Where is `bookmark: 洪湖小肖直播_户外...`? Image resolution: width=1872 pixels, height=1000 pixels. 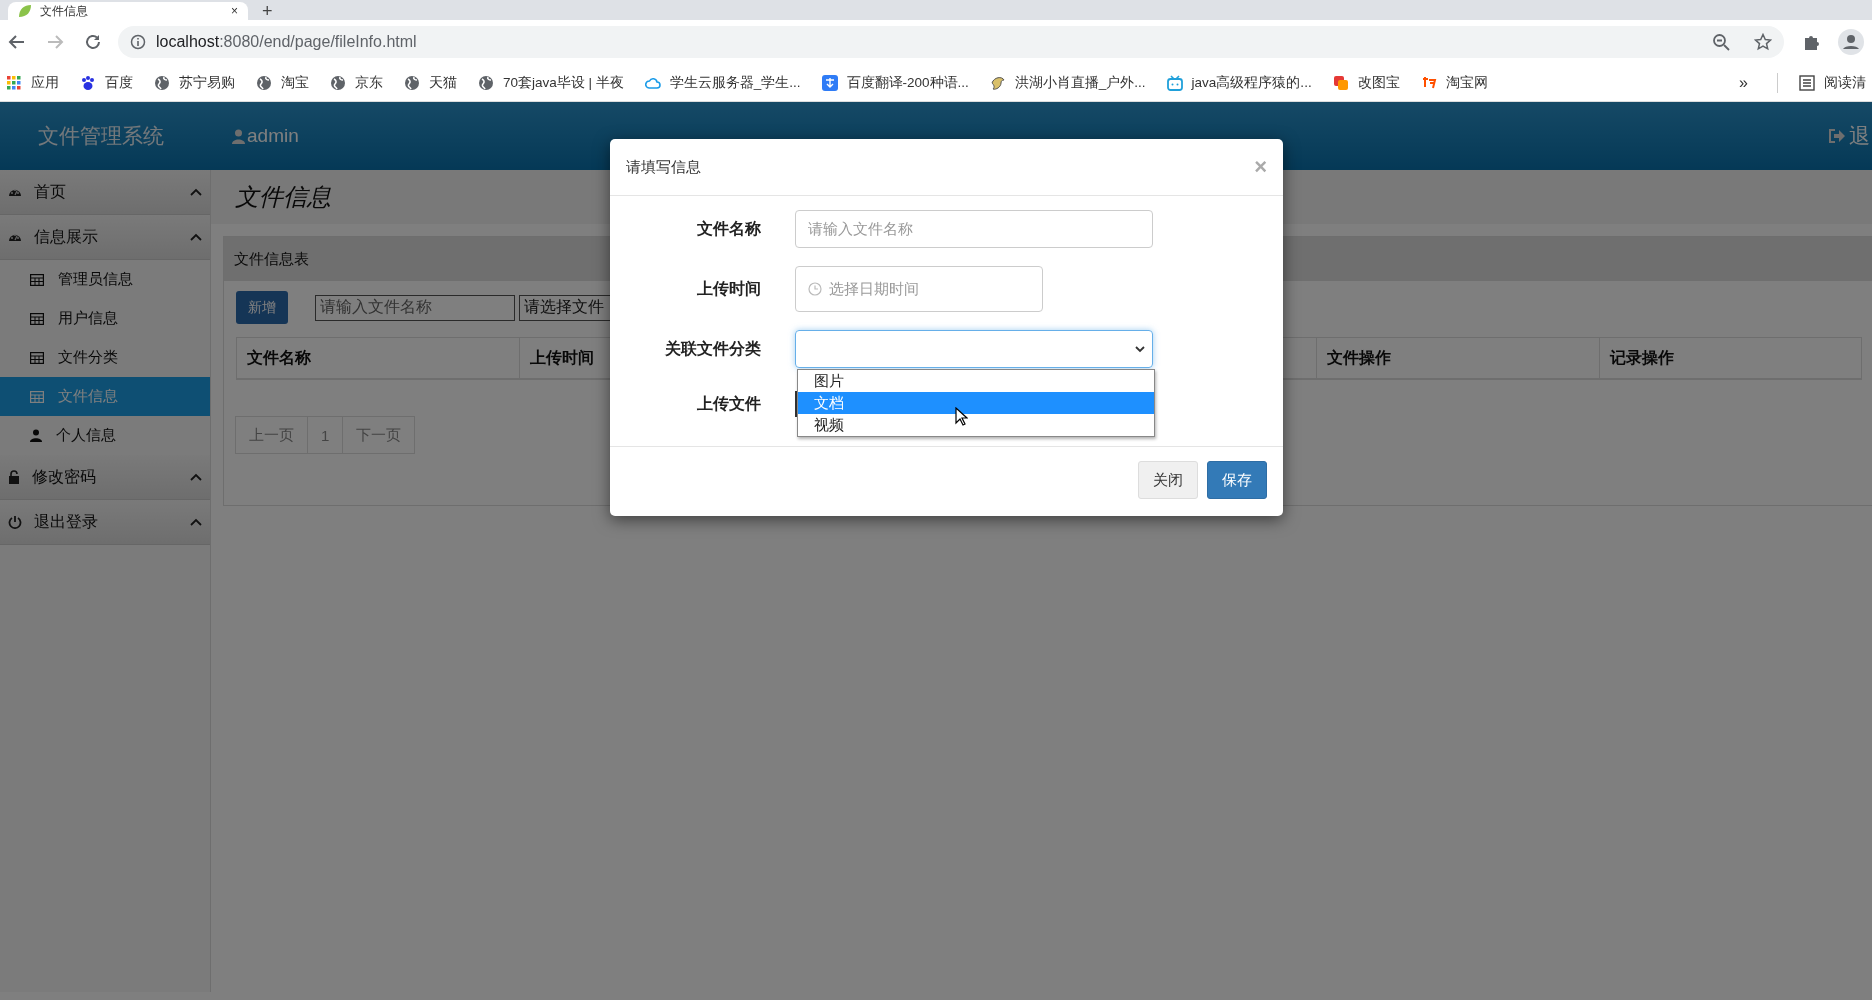
bookmark: 洪湖小肖直播_户外... is located at coordinates (1080, 82).